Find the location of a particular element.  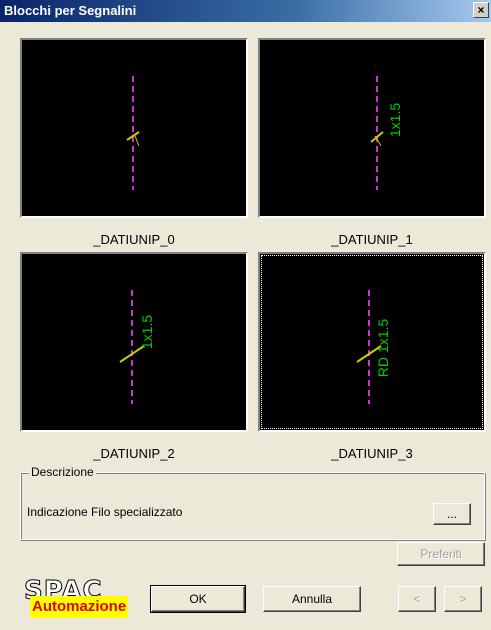

tile-2-label: _DATIUNIP_2 is located at coordinates (134, 453).